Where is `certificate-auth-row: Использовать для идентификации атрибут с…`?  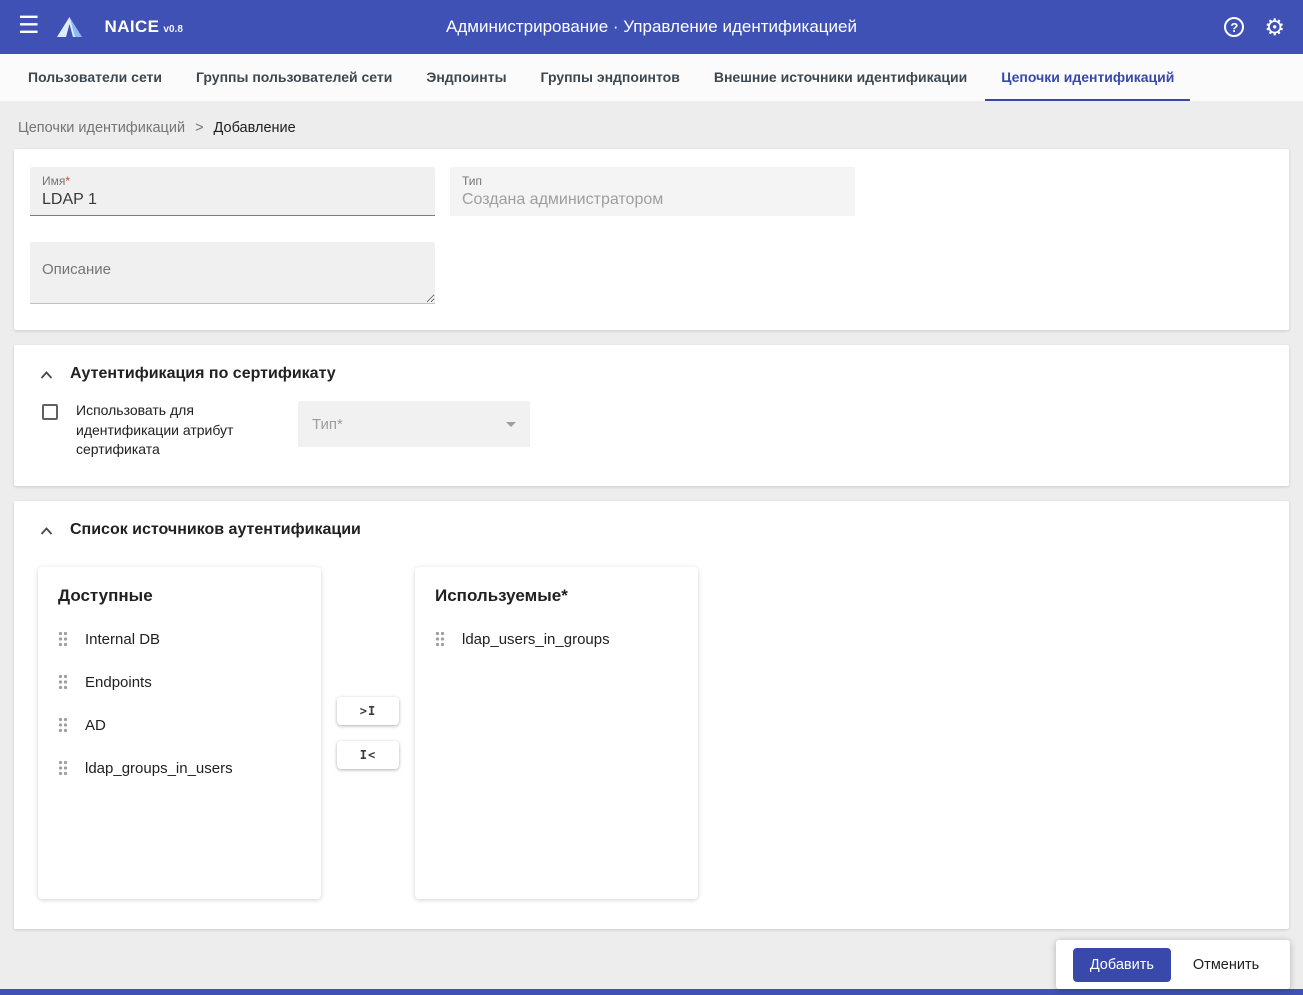
certificate-auth-row: Использовать для идентификации атрибут с… is located at coordinates (657, 430).